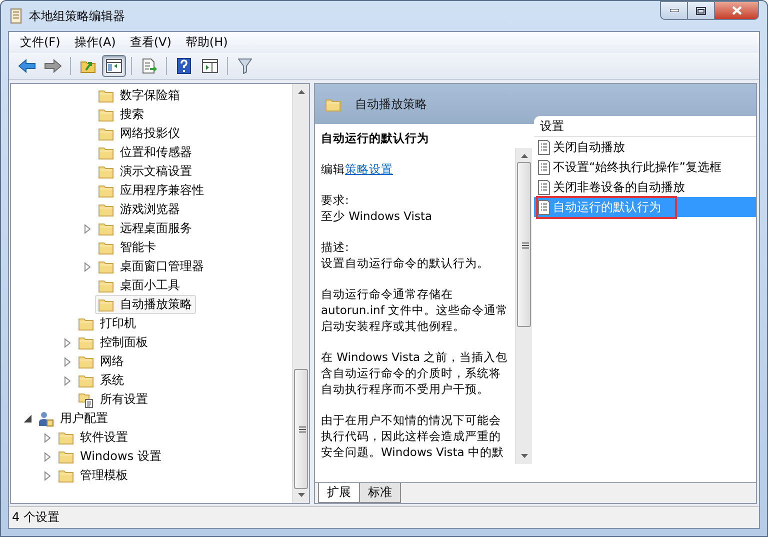  I want to click on tree-item: 控制面板, so click(113, 342).